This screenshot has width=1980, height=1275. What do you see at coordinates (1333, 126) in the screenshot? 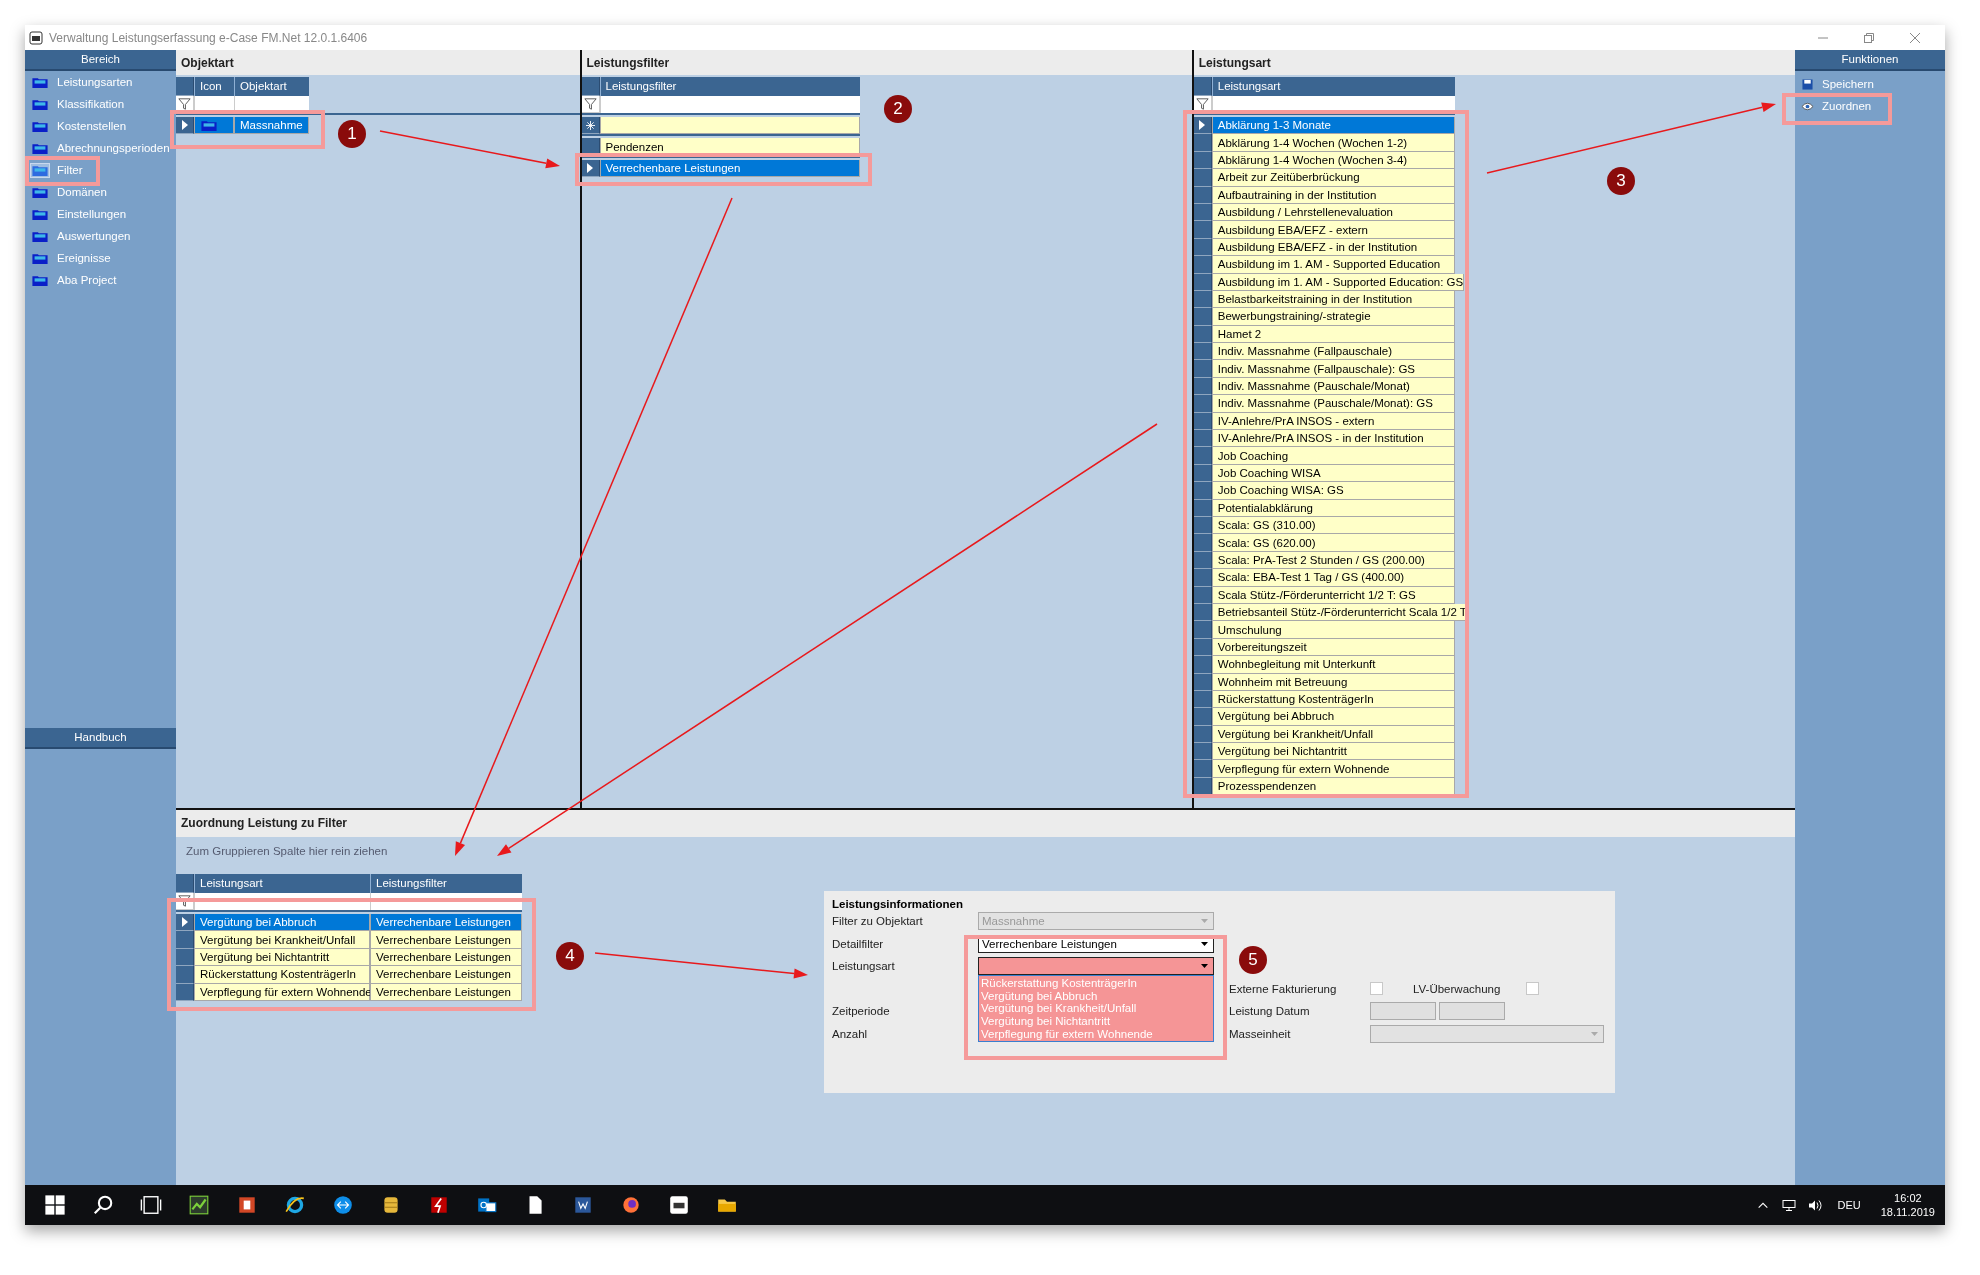
I see `table-cell: Abklärung 1-3 Monate` at bounding box center [1333, 126].